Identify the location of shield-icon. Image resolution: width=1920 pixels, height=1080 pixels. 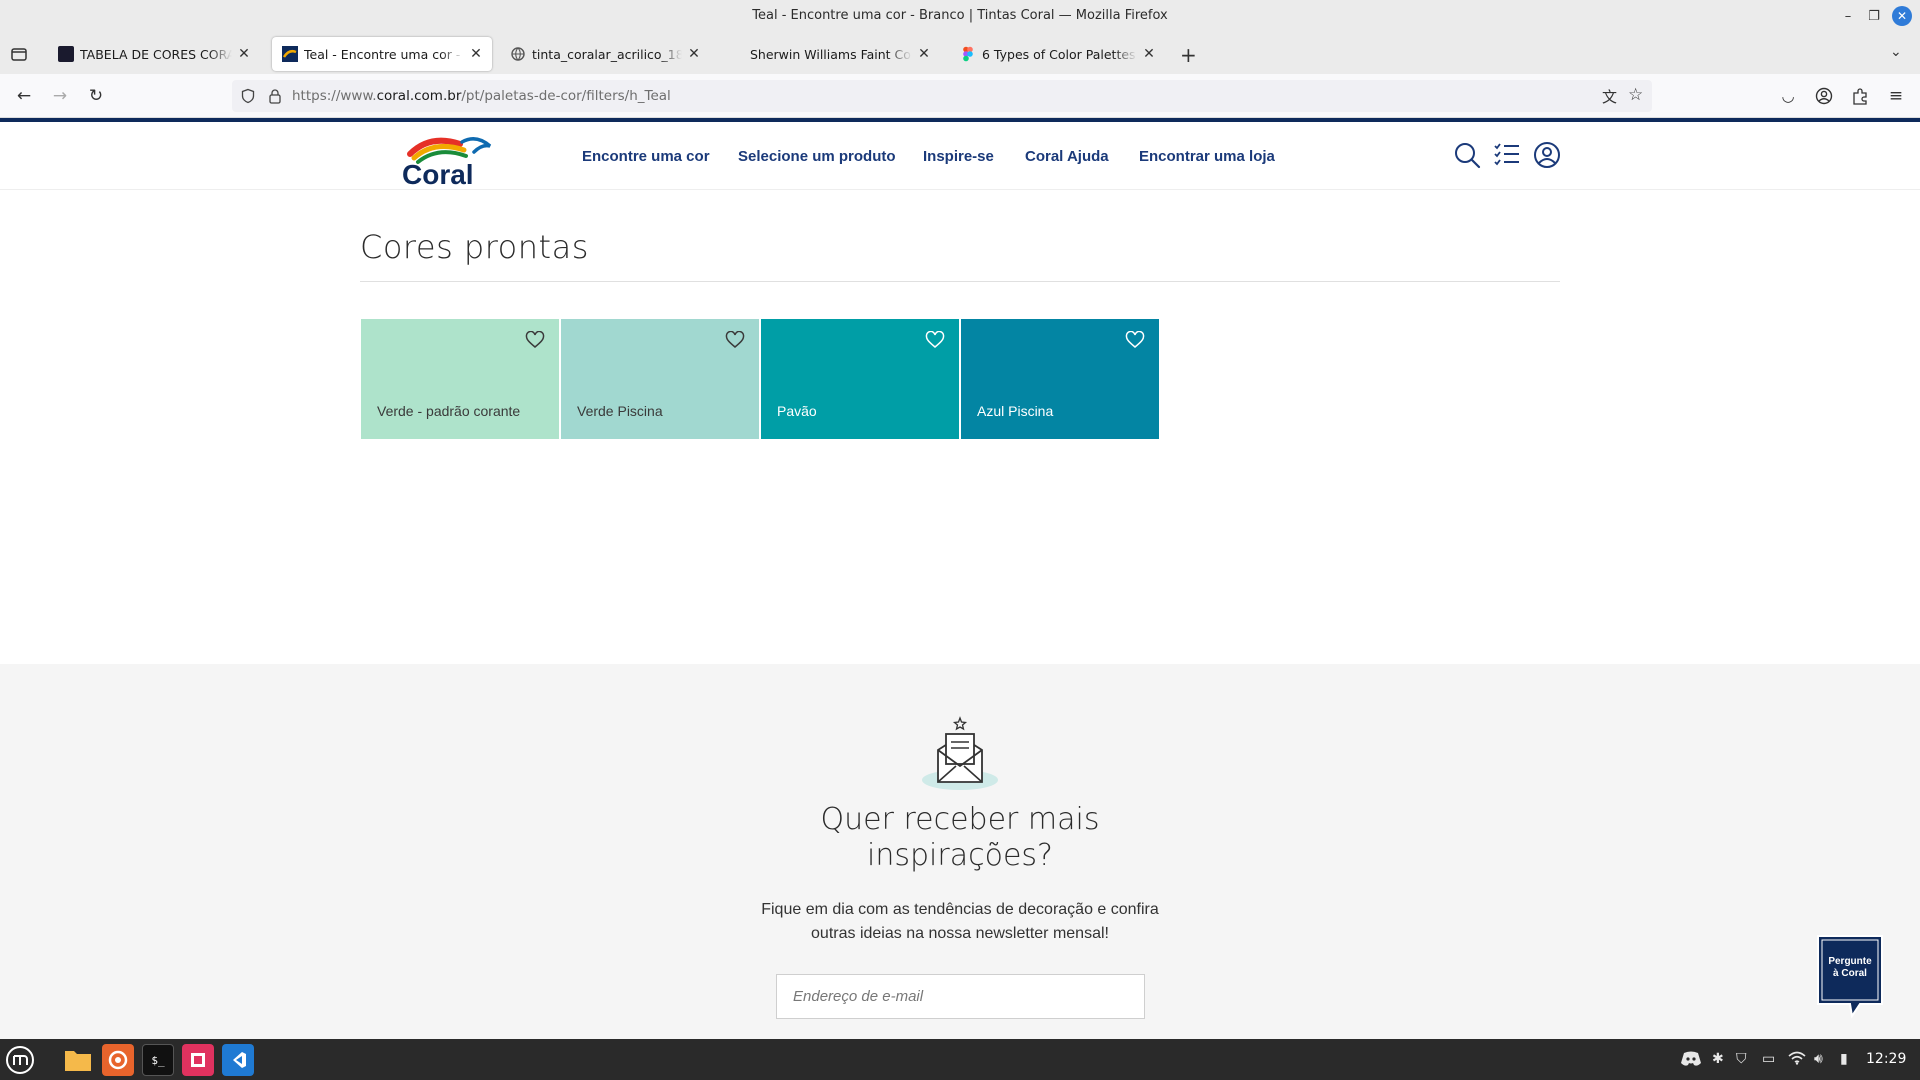
(248, 96).